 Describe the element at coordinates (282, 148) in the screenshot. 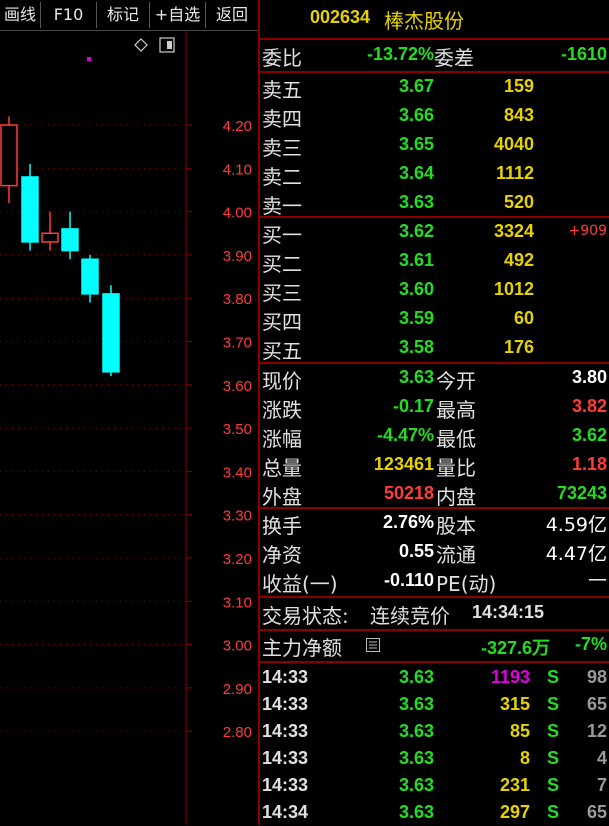

I see `ask-level-label: 卖三` at that location.